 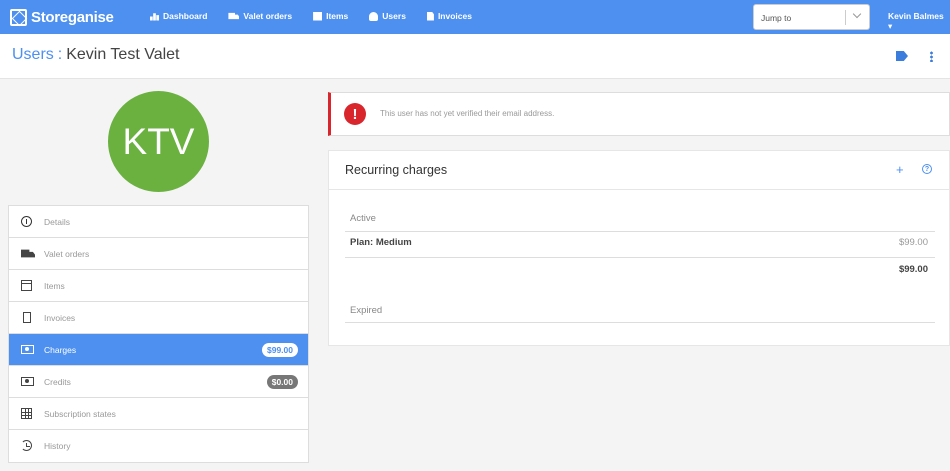 I want to click on account-menu: Kevin Balmes ▾, so click(x=919, y=21).